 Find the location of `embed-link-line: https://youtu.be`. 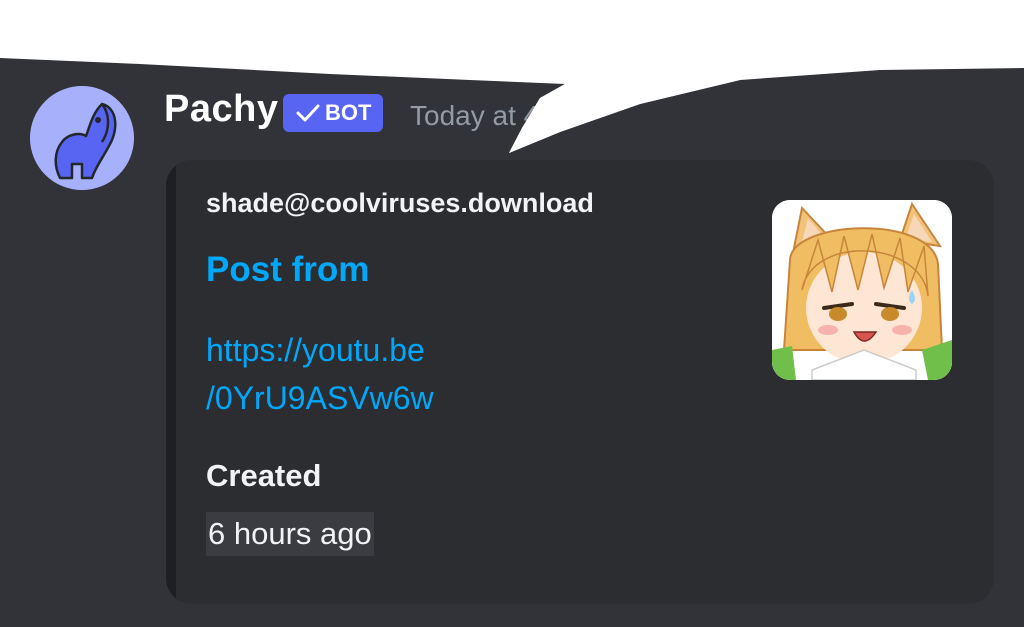

embed-link-line: https://youtu.be is located at coordinates (356, 350).